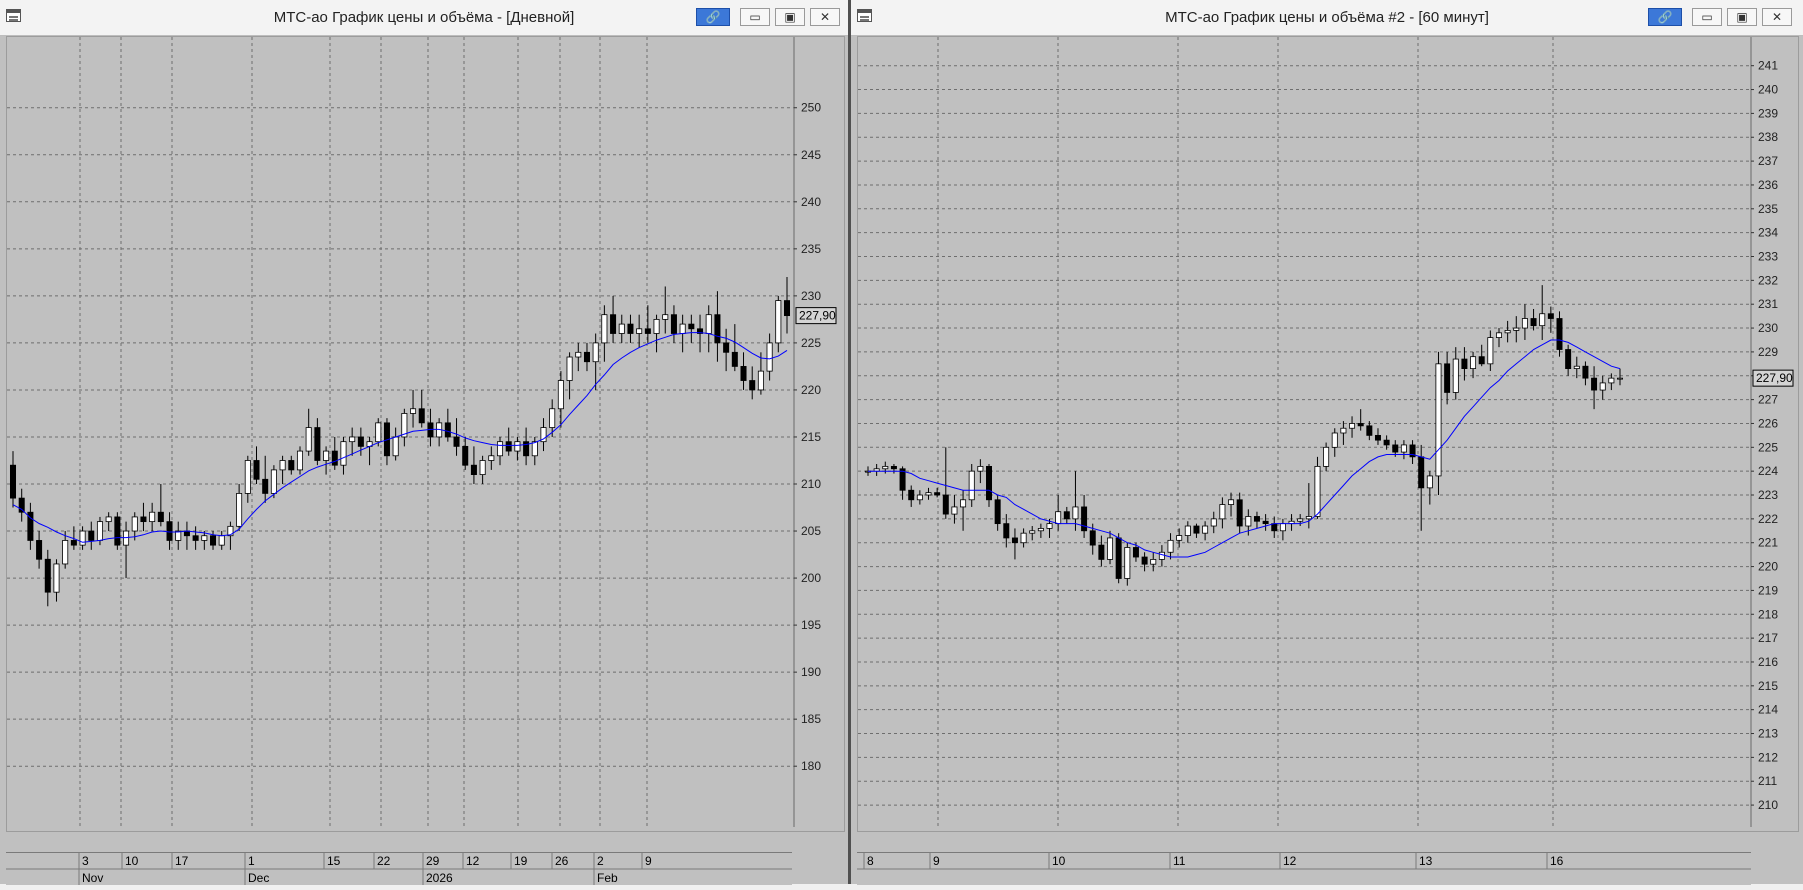  What do you see at coordinates (1768, 447) in the screenshot?
I see `y-tick-label: 225` at bounding box center [1768, 447].